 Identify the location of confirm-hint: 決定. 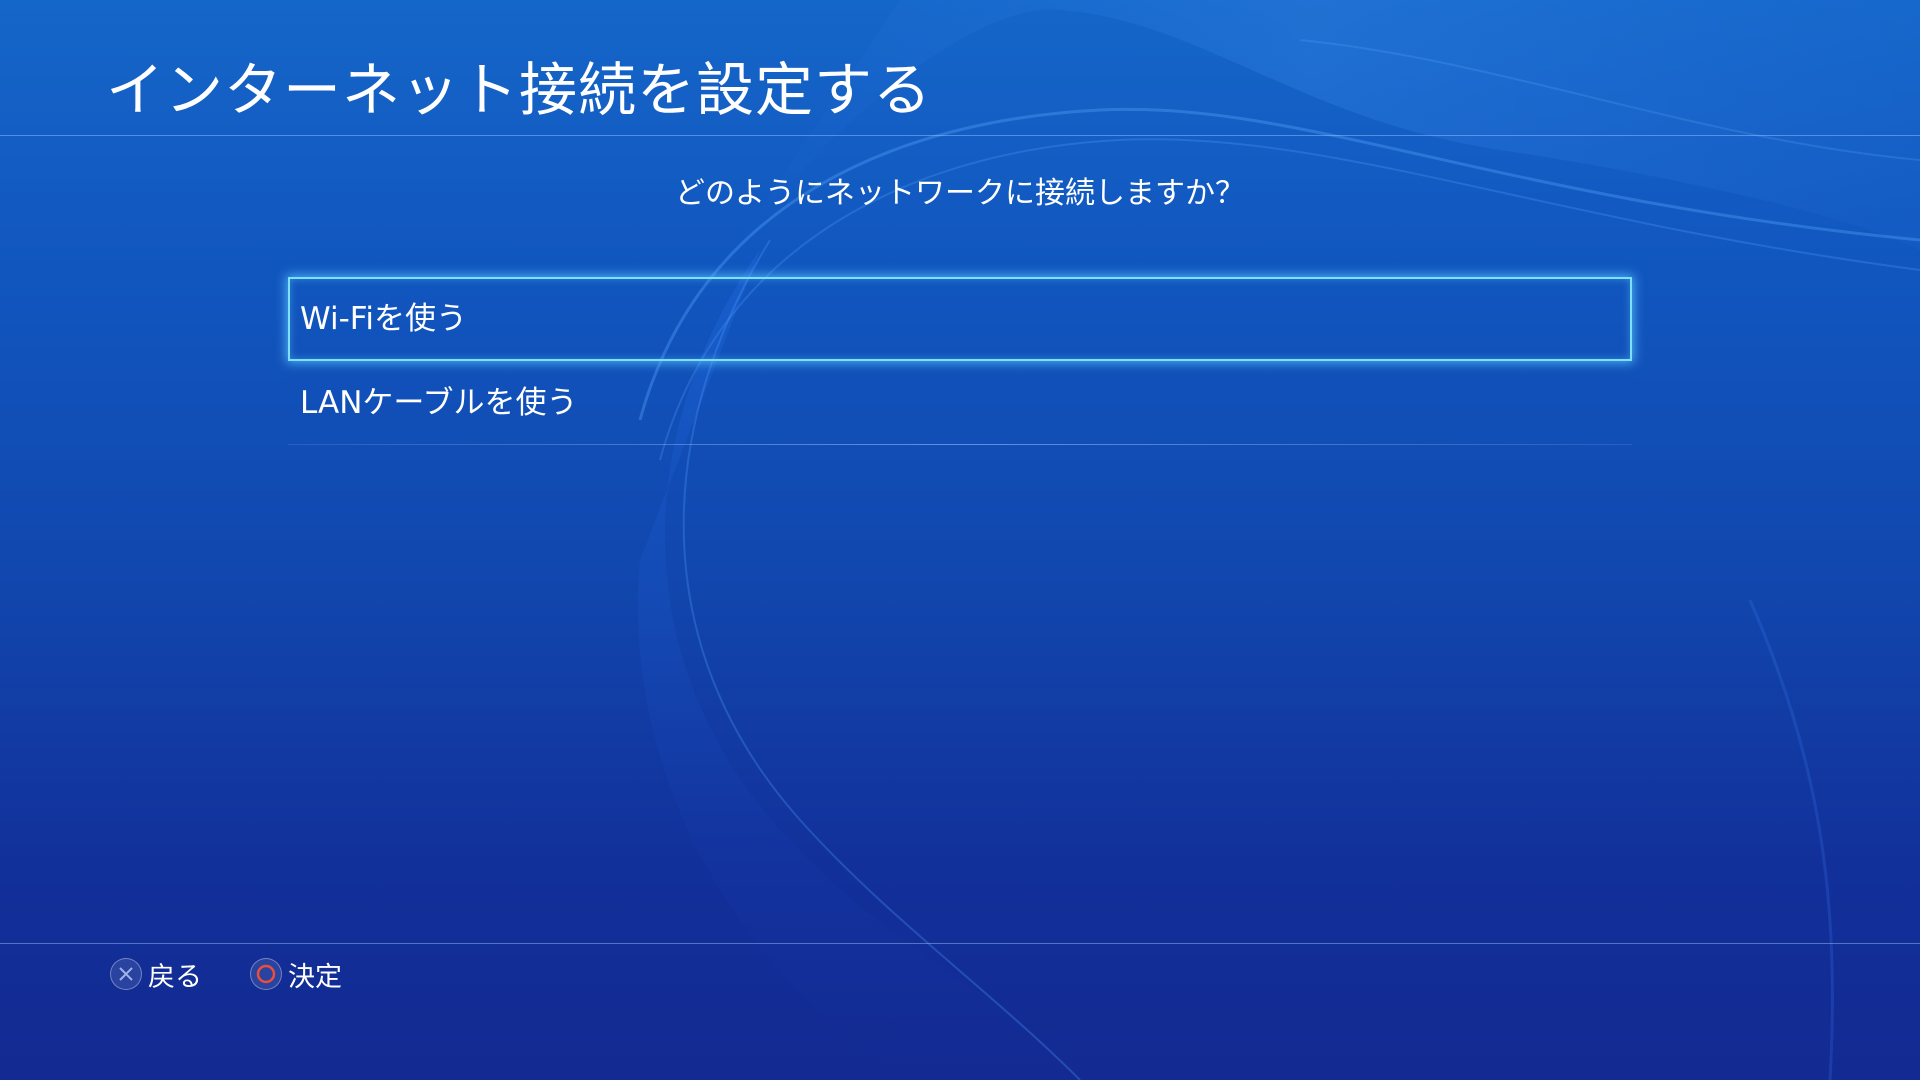
(296, 974).